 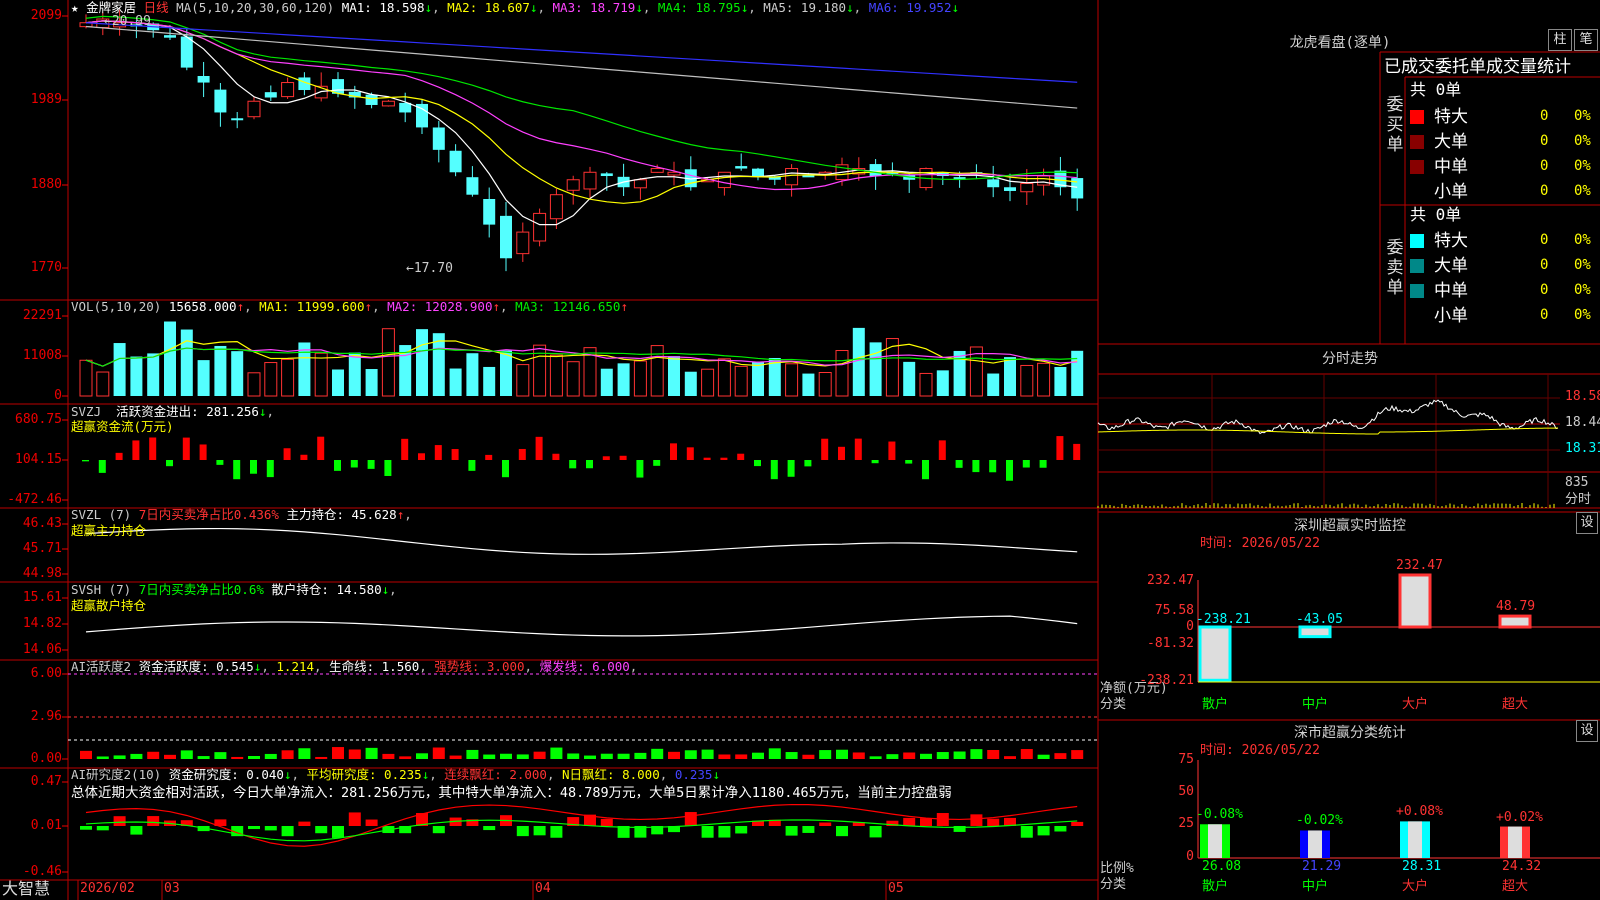 I want to click on monitor-title: 深圳超赢实时监控, so click(x=1350, y=526).